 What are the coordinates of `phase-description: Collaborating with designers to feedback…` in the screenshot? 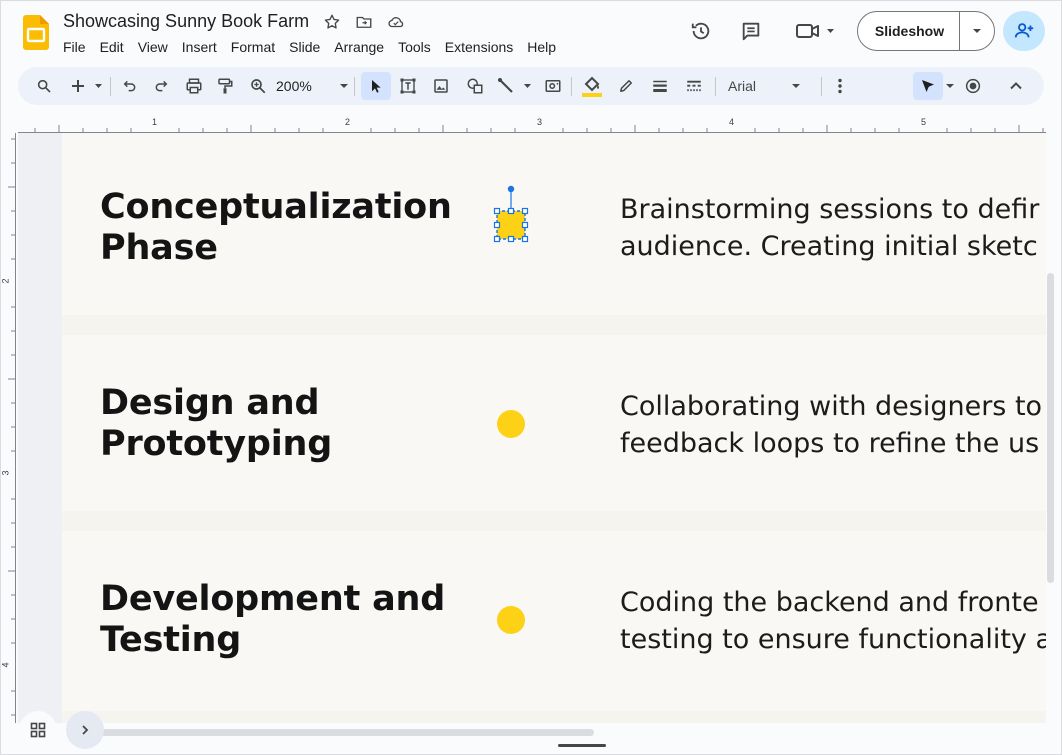 It's located at (831, 425).